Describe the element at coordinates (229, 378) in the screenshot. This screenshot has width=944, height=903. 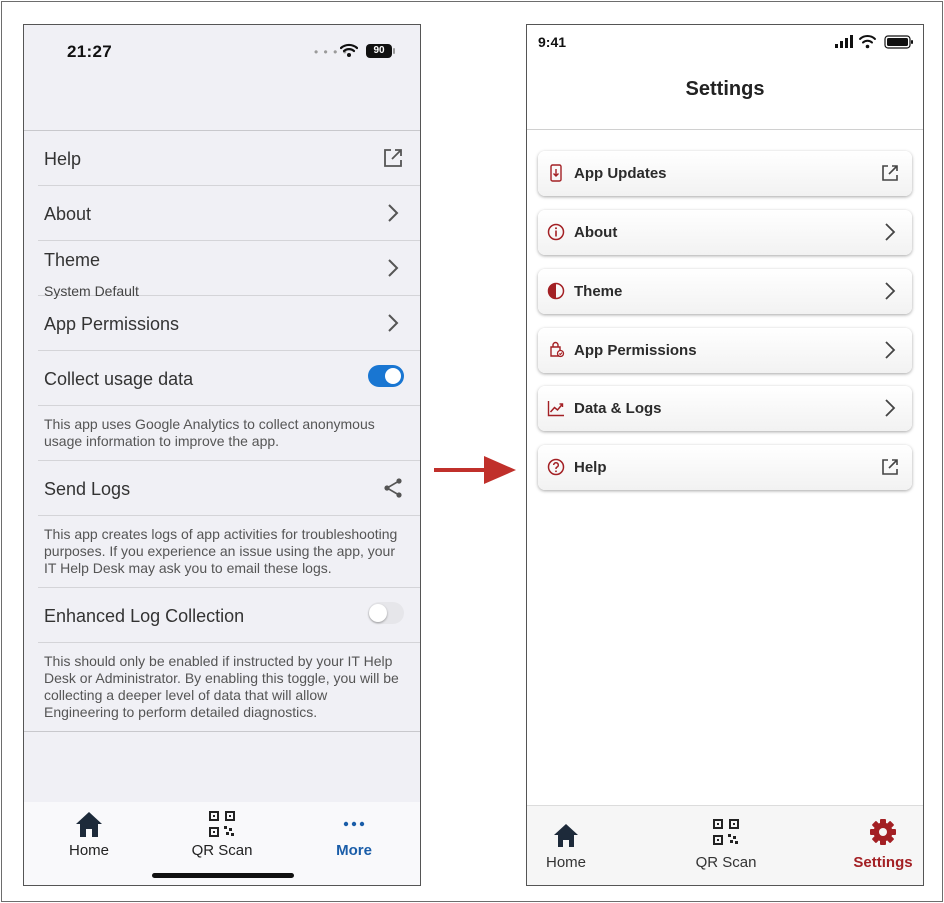
I see `row-collect-usage-data: Collect usage data` at that location.